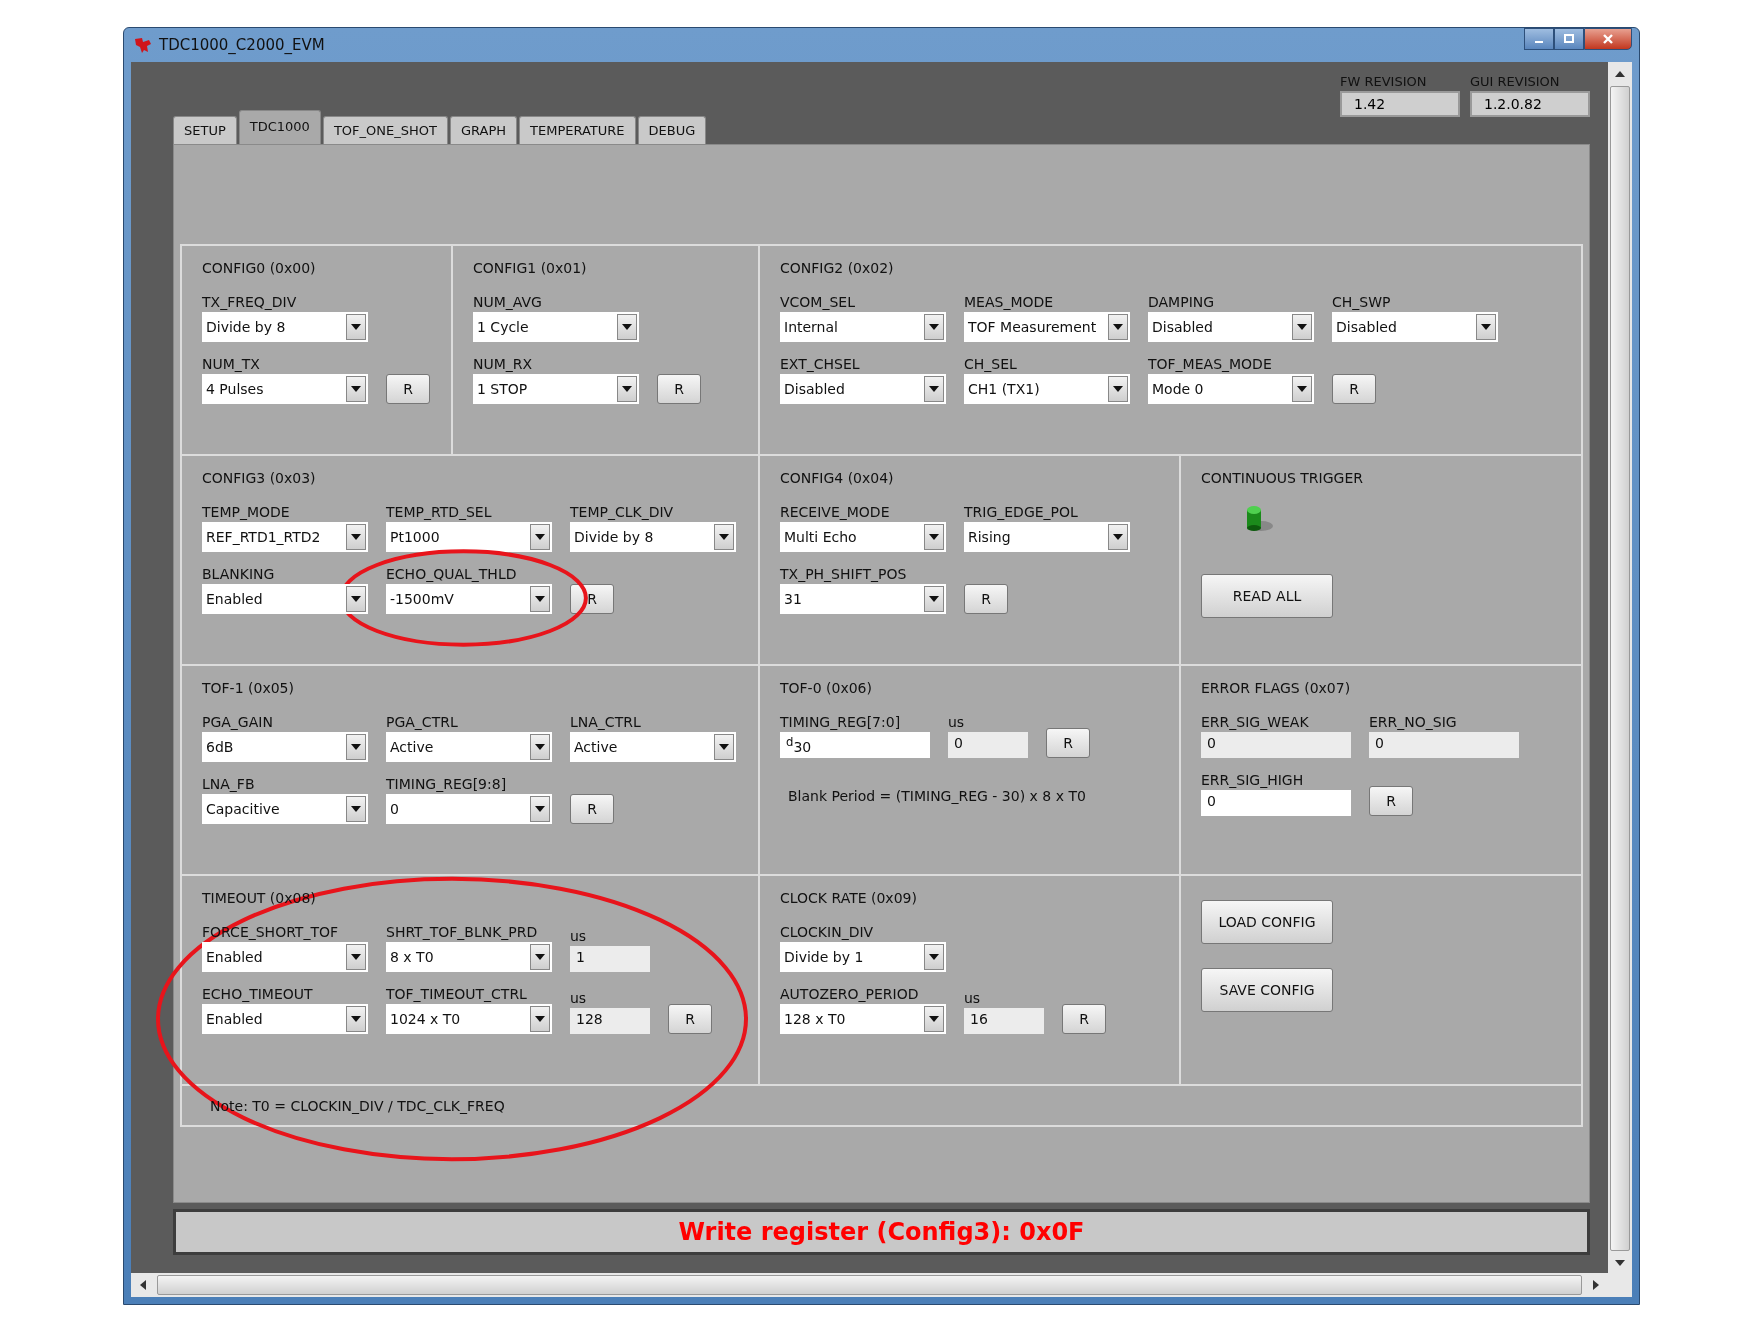 The image size is (1752, 1332). I want to click on field-label: TIMING_REG[9:8], so click(447, 784).